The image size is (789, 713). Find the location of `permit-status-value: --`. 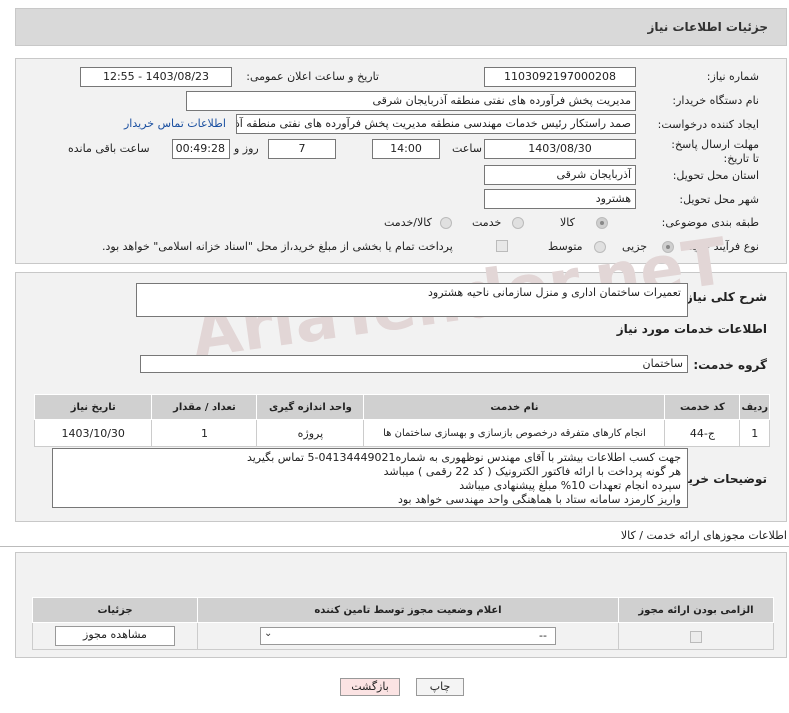

permit-status-value: -- is located at coordinates (543, 635).